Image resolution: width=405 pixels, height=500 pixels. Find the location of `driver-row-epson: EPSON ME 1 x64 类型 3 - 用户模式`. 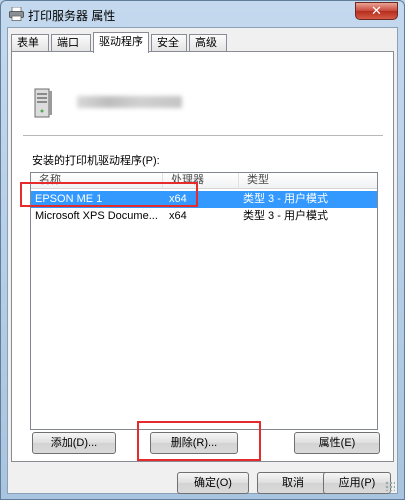

driver-row-epson: EPSON ME 1 x64 类型 3 - 用户模式 is located at coordinates (204, 199).